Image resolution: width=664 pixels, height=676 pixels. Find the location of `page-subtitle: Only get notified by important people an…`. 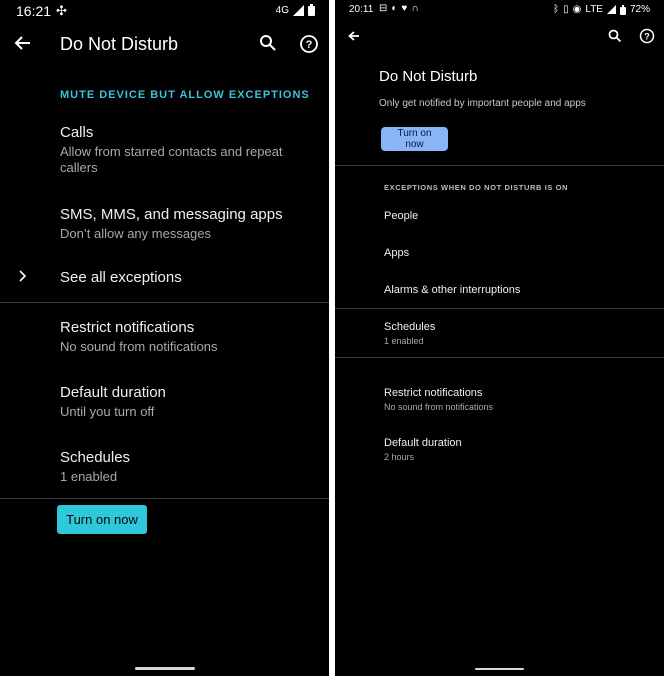

page-subtitle: Only get notified by important people an… is located at coordinates (482, 103).